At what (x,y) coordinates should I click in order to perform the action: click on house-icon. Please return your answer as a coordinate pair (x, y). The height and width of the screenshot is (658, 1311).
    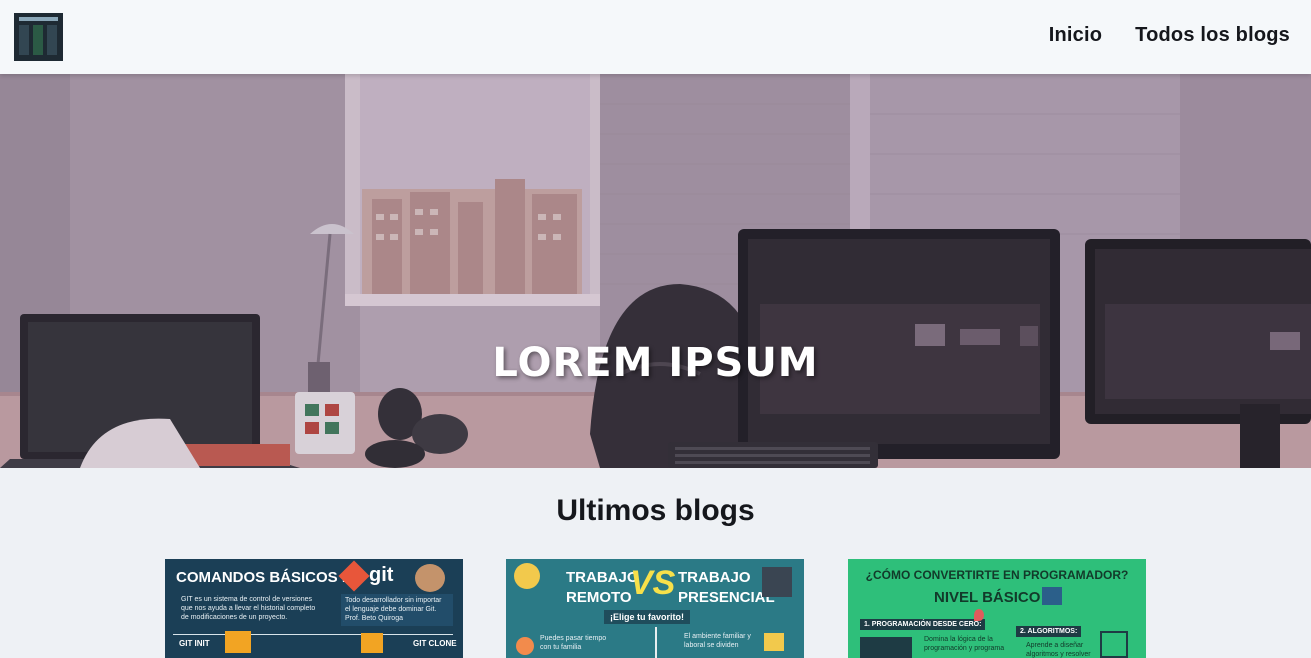
    Looking at the image, I should click on (774, 642).